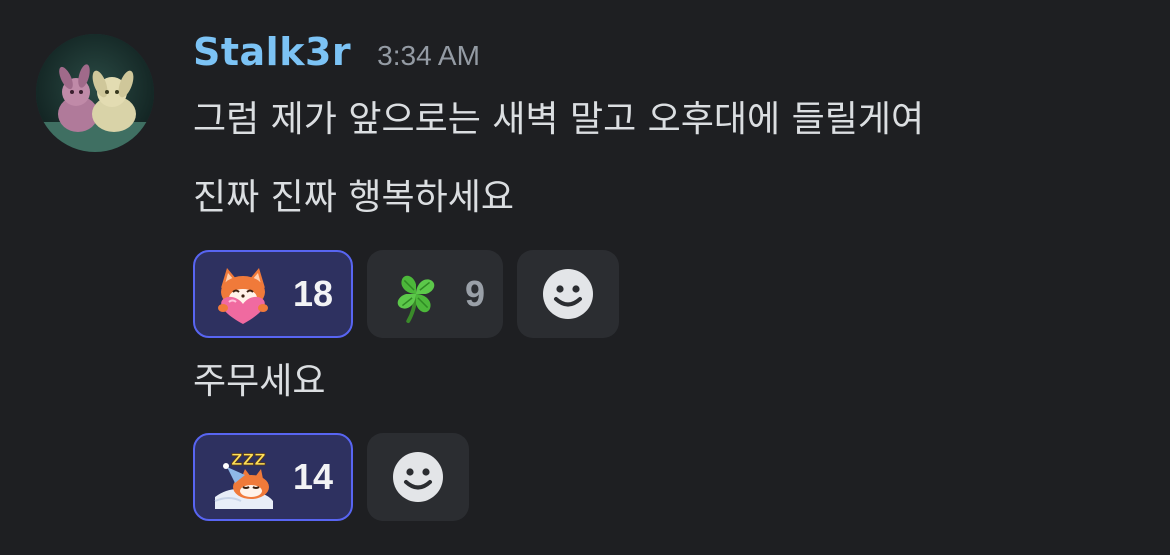  Describe the element at coordinates (272, 52) in the screenshot. I see `username: Stalk3r` at that location.